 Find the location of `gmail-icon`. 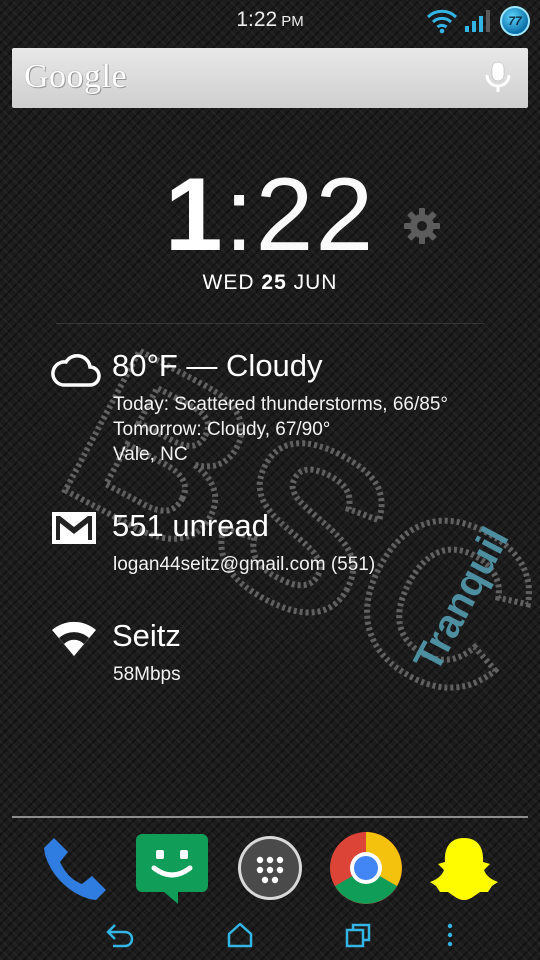

gmail-icon is located at coordinates (74, 528).